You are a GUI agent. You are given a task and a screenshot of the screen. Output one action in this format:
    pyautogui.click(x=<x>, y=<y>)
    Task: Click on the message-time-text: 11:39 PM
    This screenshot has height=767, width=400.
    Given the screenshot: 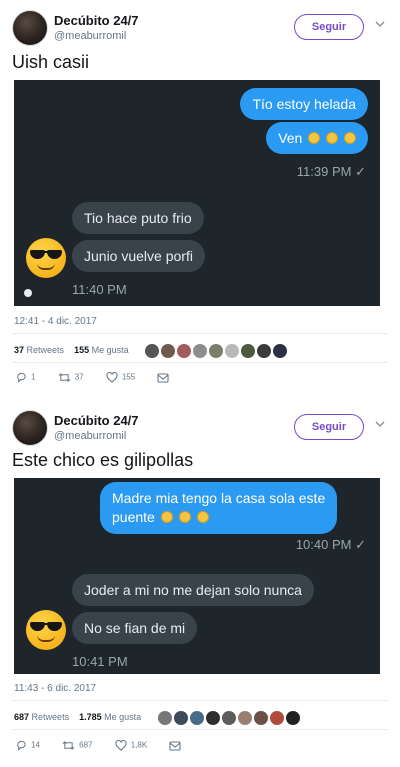 What is the action you would take?
    pyautogui.click(x=324, y=171)
    